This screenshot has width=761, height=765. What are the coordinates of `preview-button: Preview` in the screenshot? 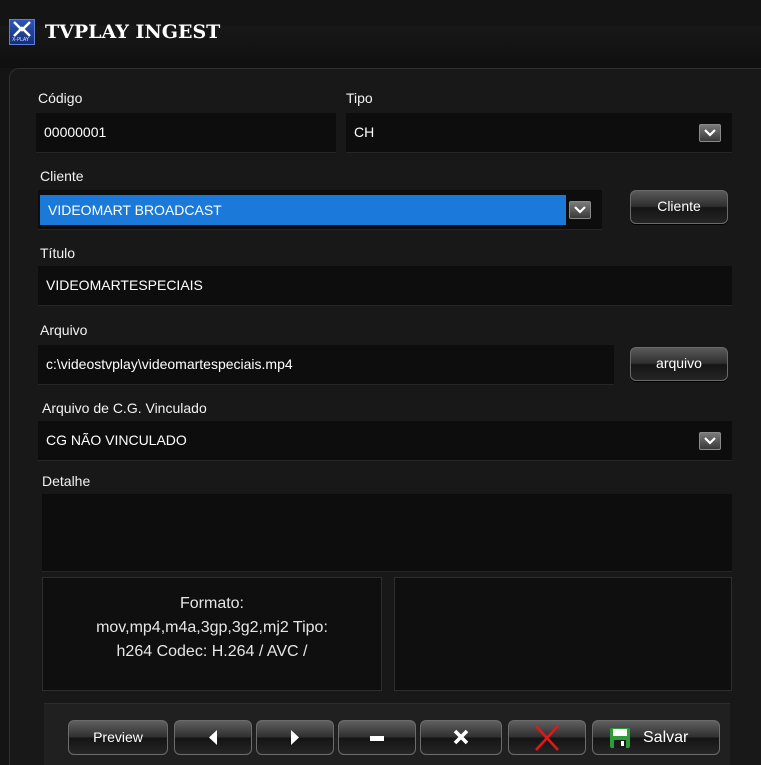 It's located at (118, 737).